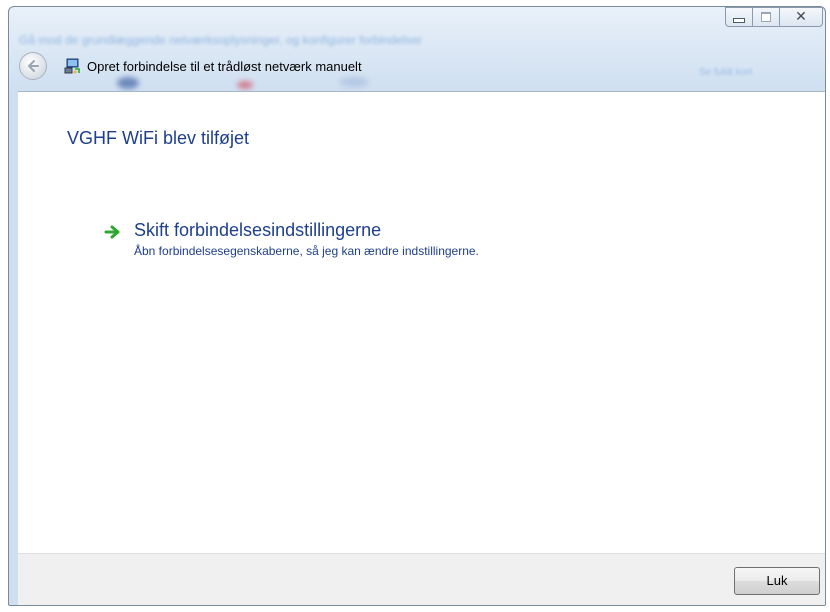 The image size is (830, 612). I want to click on close-icon: ✕, so click(801, 17).